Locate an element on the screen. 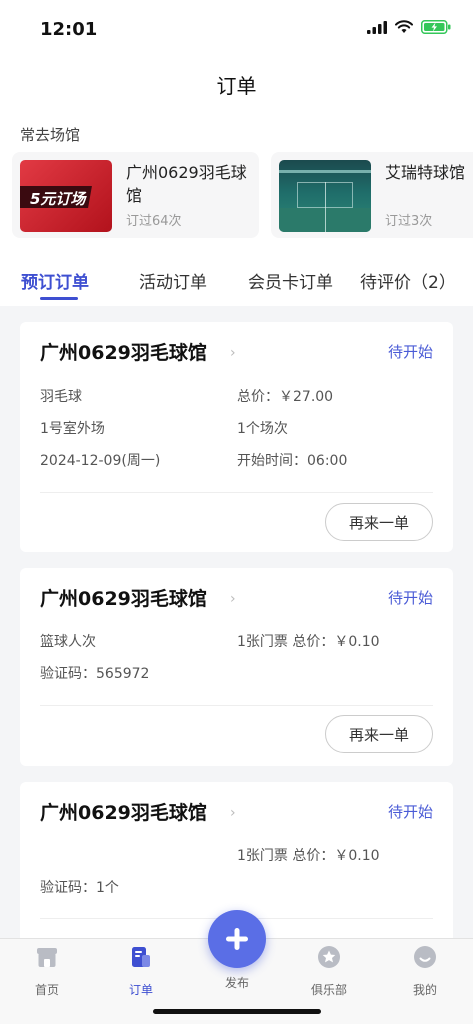 Image resolution: width=473 pixels, height=1024 pixels. tabbar-item-home: 首页 is located at coordinates (47, 971).